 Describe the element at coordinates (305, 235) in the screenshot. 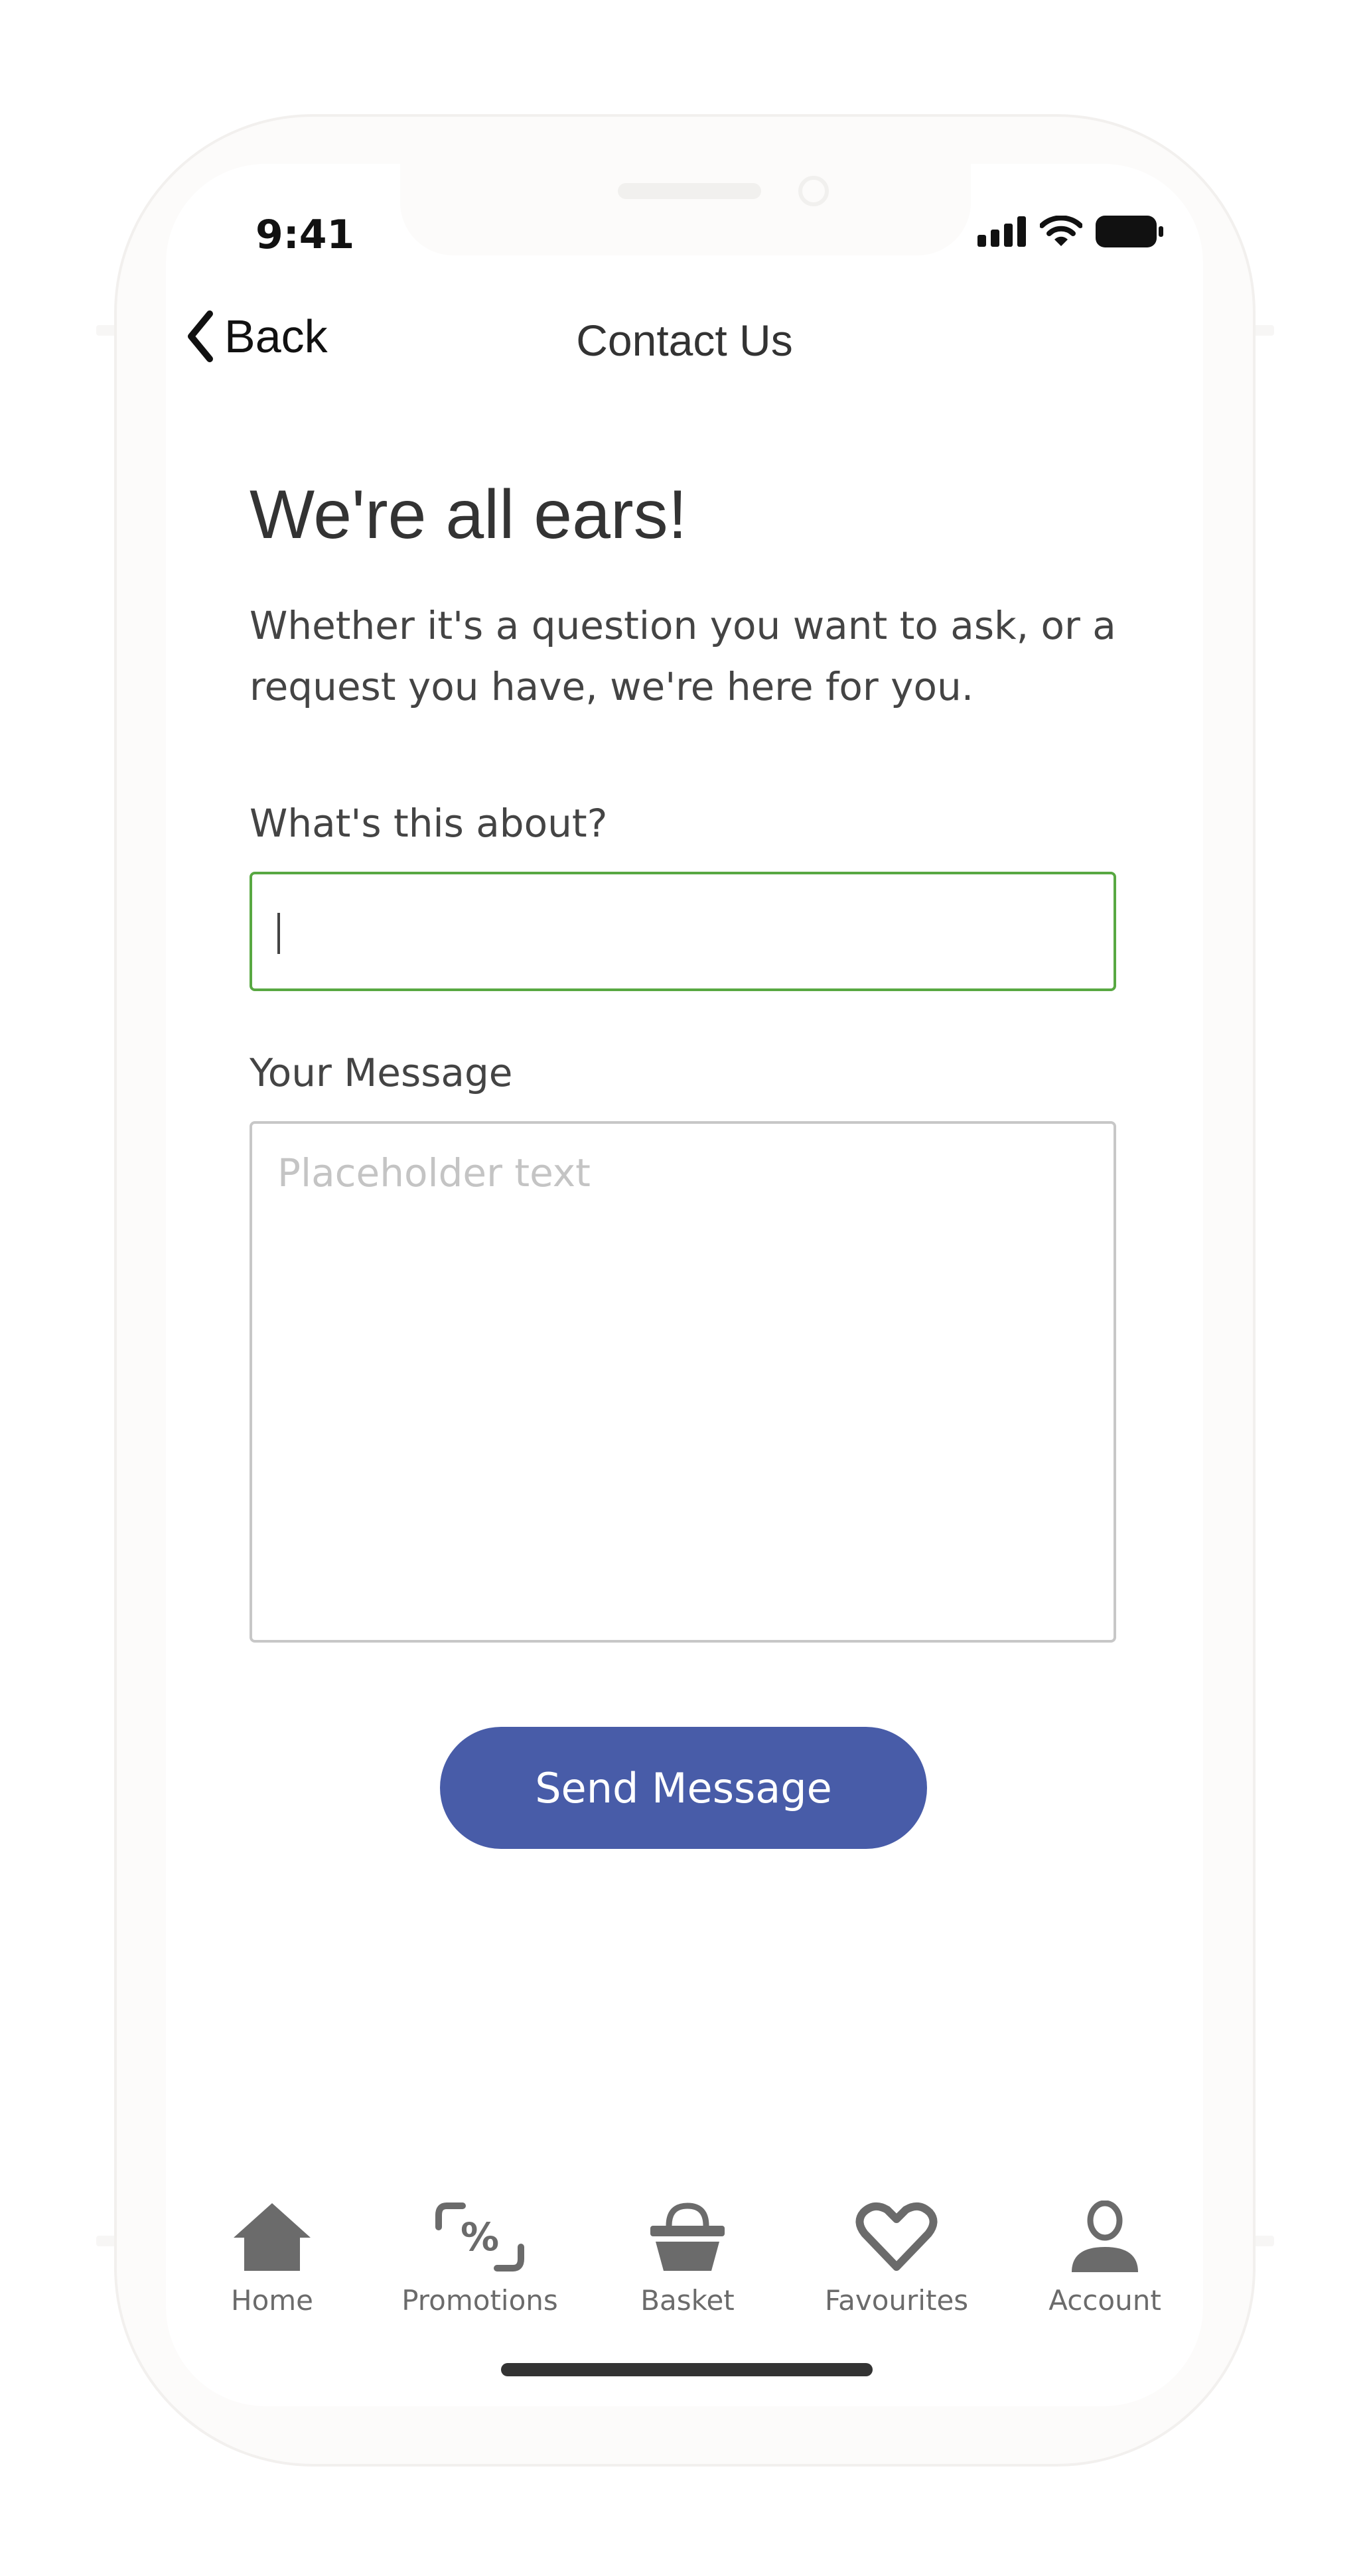

I see `status-time: 9:41` at that location.